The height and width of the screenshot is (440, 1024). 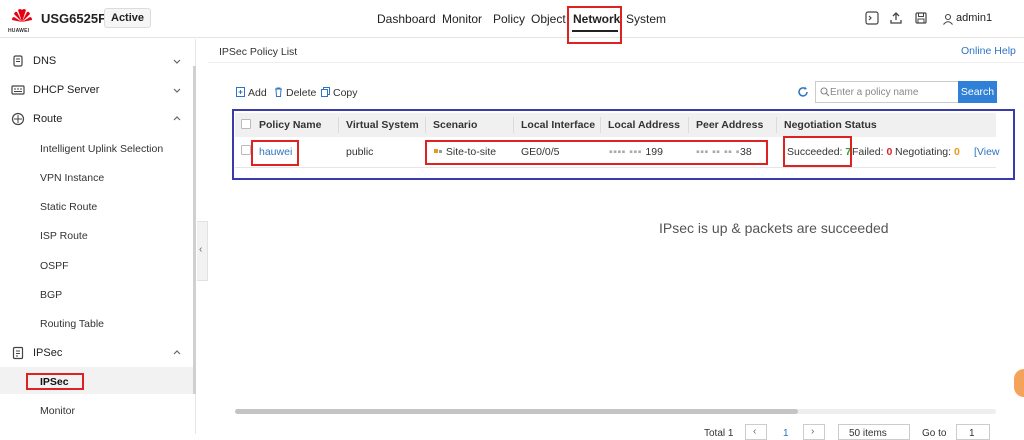 I want to click on status-badge: Active, so click(x=128, y=18).